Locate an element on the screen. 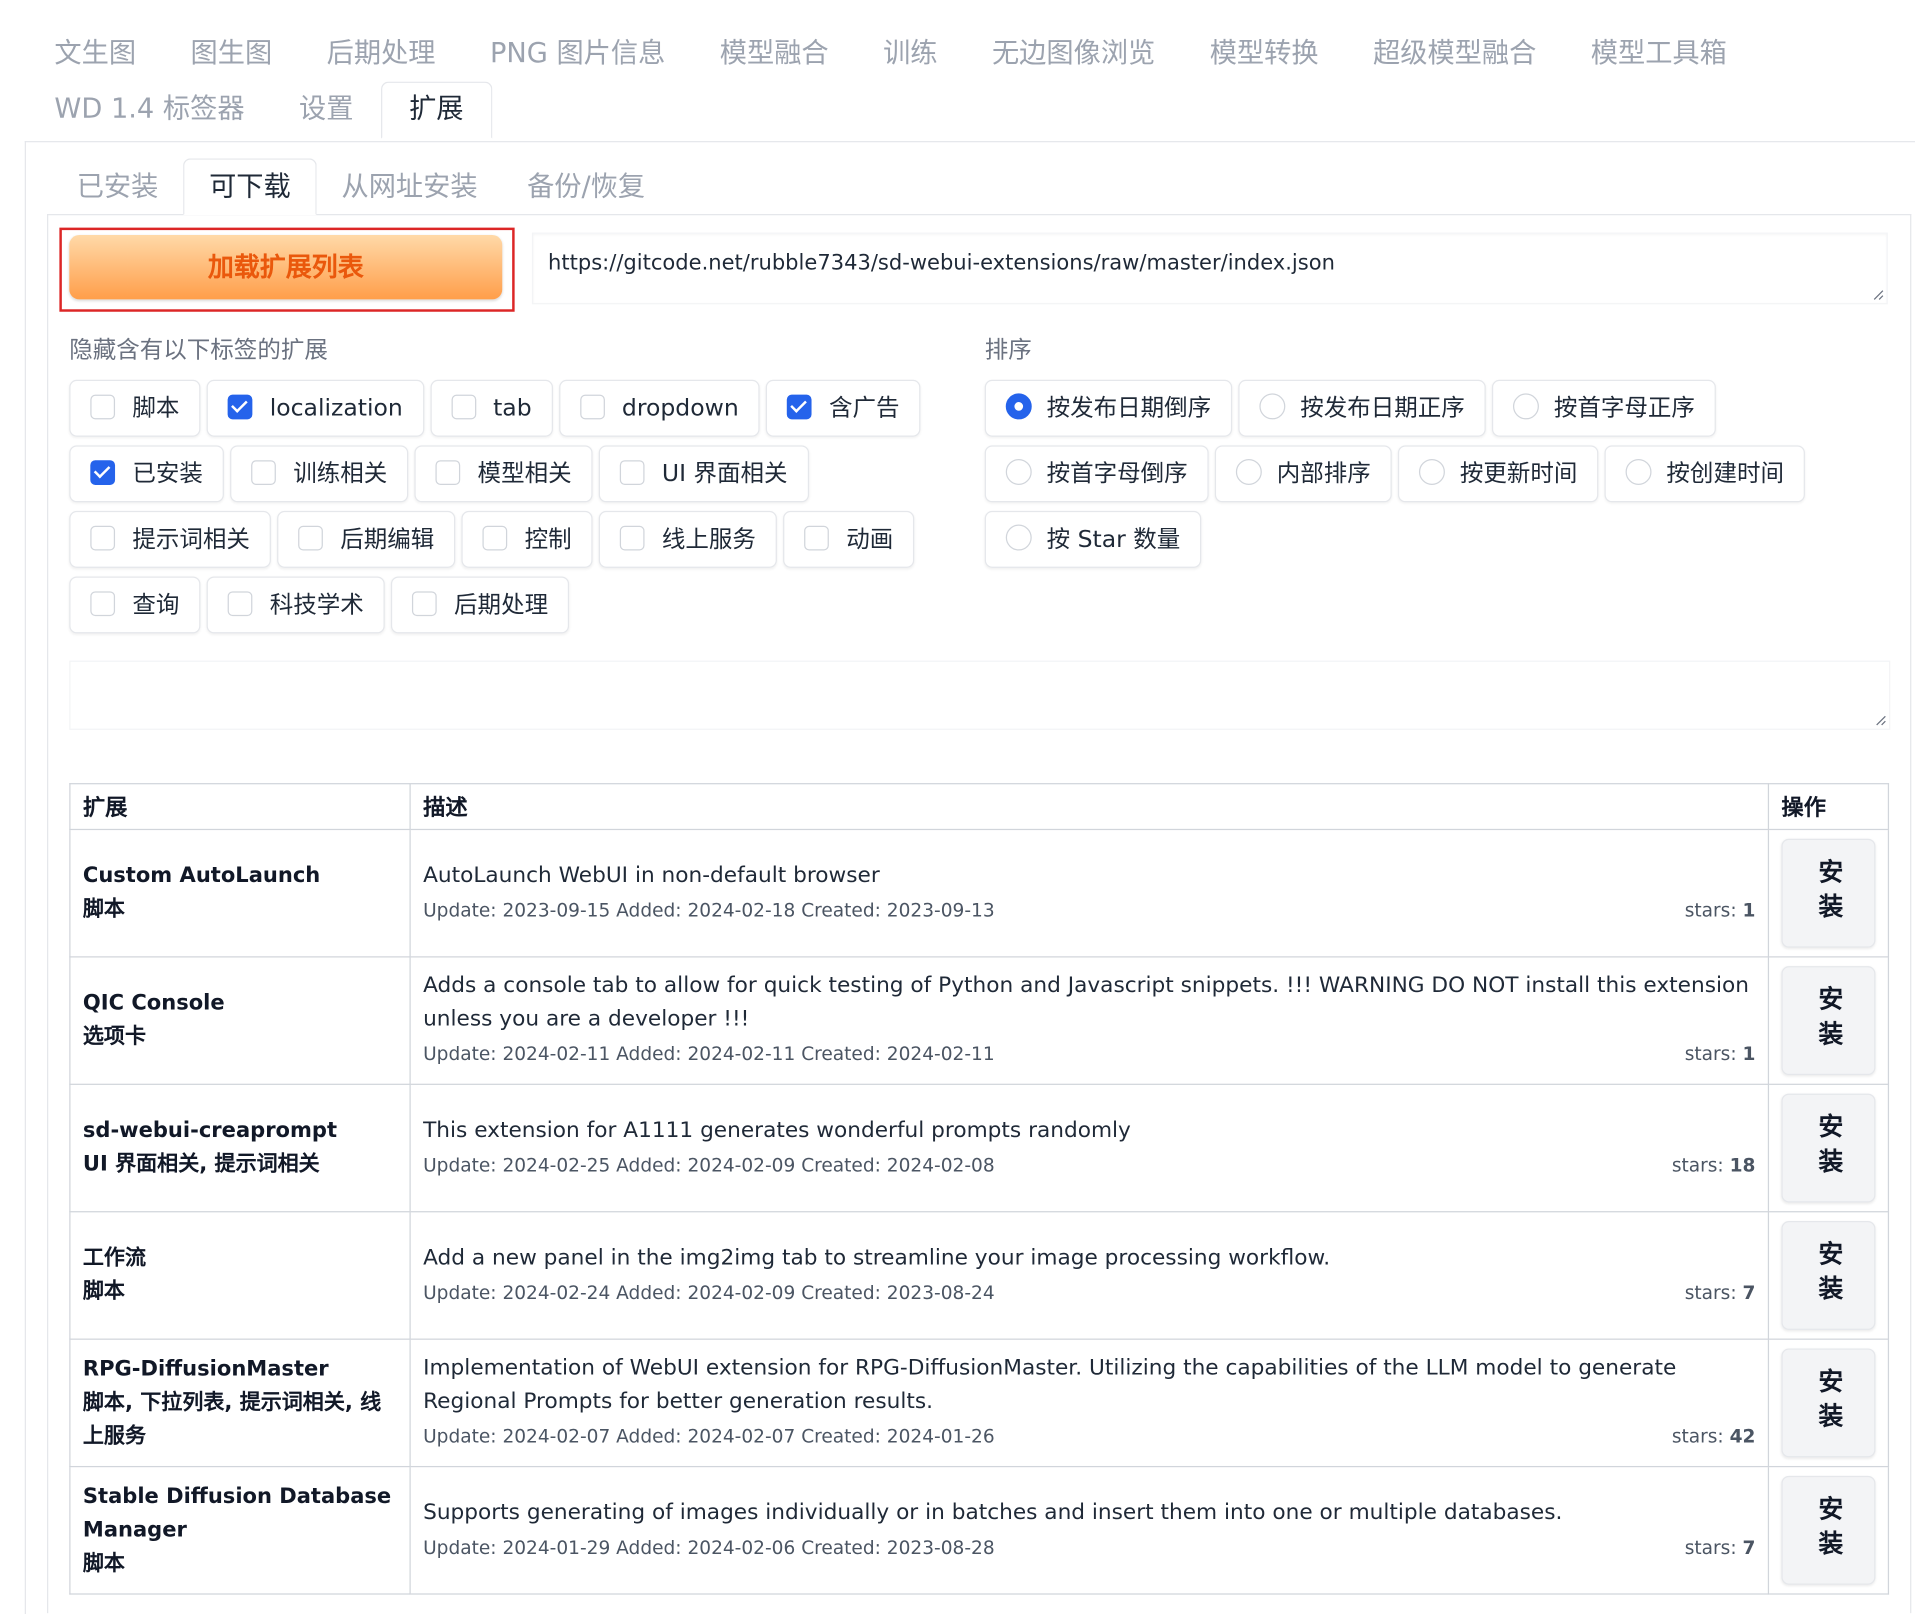 The image size is (1915, 1614). sort-option-radio: 按更新时间 is located at coordinates (1498, 474).